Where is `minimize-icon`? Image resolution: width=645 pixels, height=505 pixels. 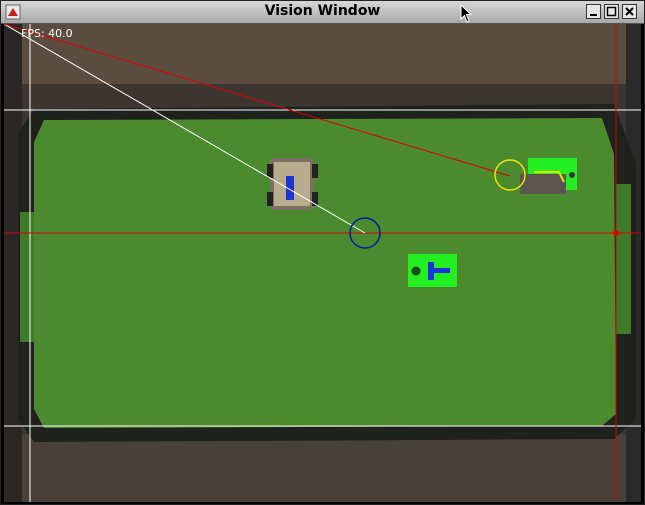 minimize-icon is located at coordinates (593, 15).